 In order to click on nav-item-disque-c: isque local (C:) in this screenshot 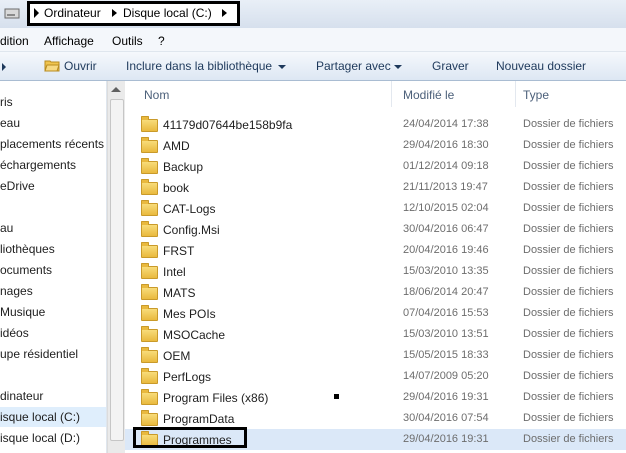, I will do `click(53, 417)`.